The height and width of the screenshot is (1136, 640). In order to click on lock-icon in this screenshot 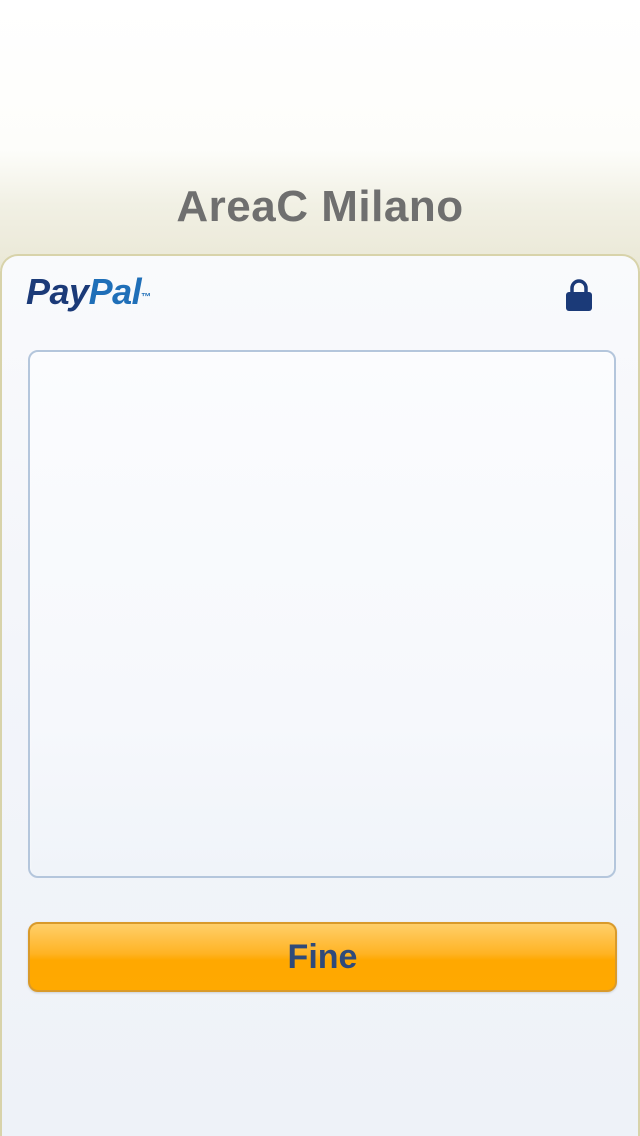, I will do `click(579, 295)`.